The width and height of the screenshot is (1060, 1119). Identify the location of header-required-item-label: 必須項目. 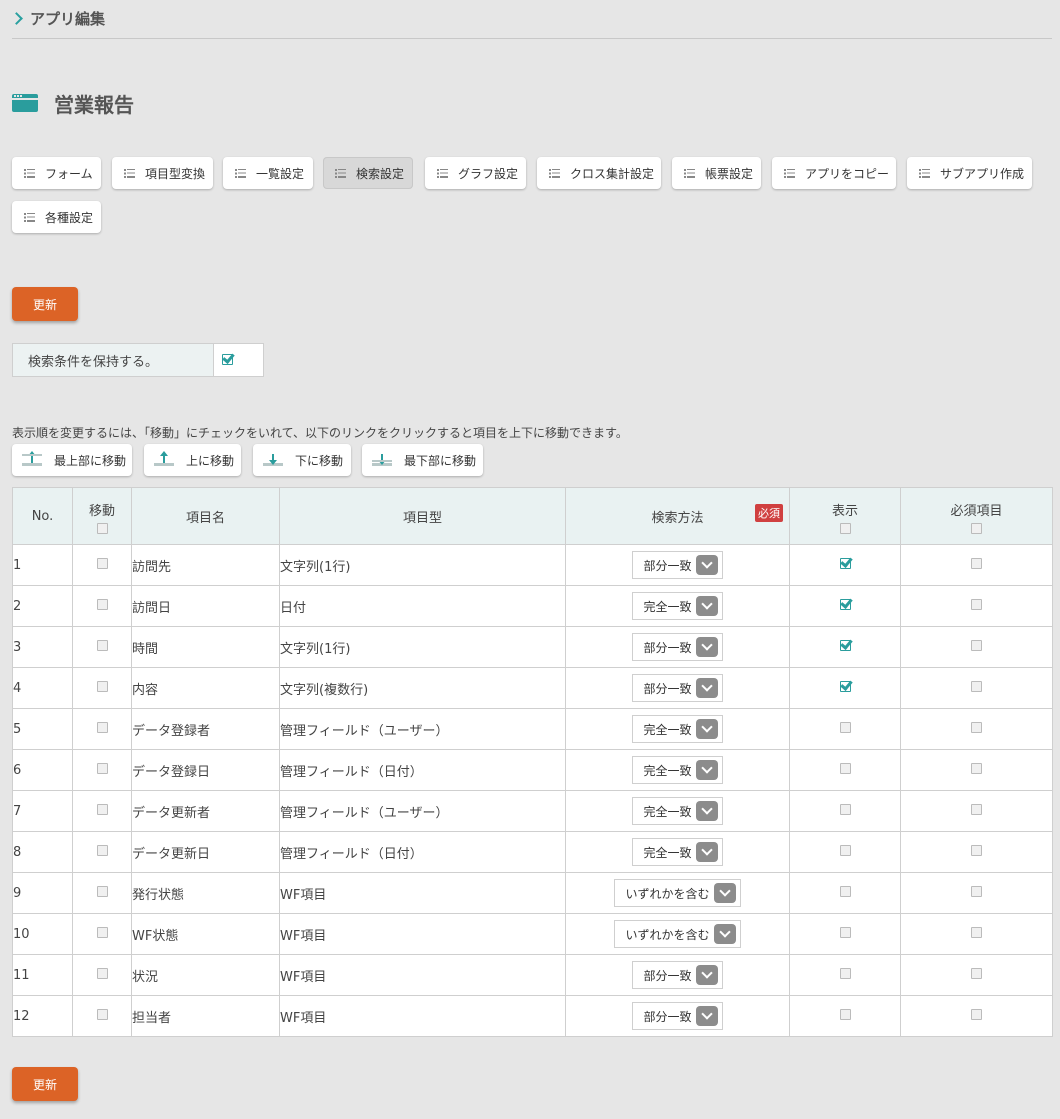
(976, 511).